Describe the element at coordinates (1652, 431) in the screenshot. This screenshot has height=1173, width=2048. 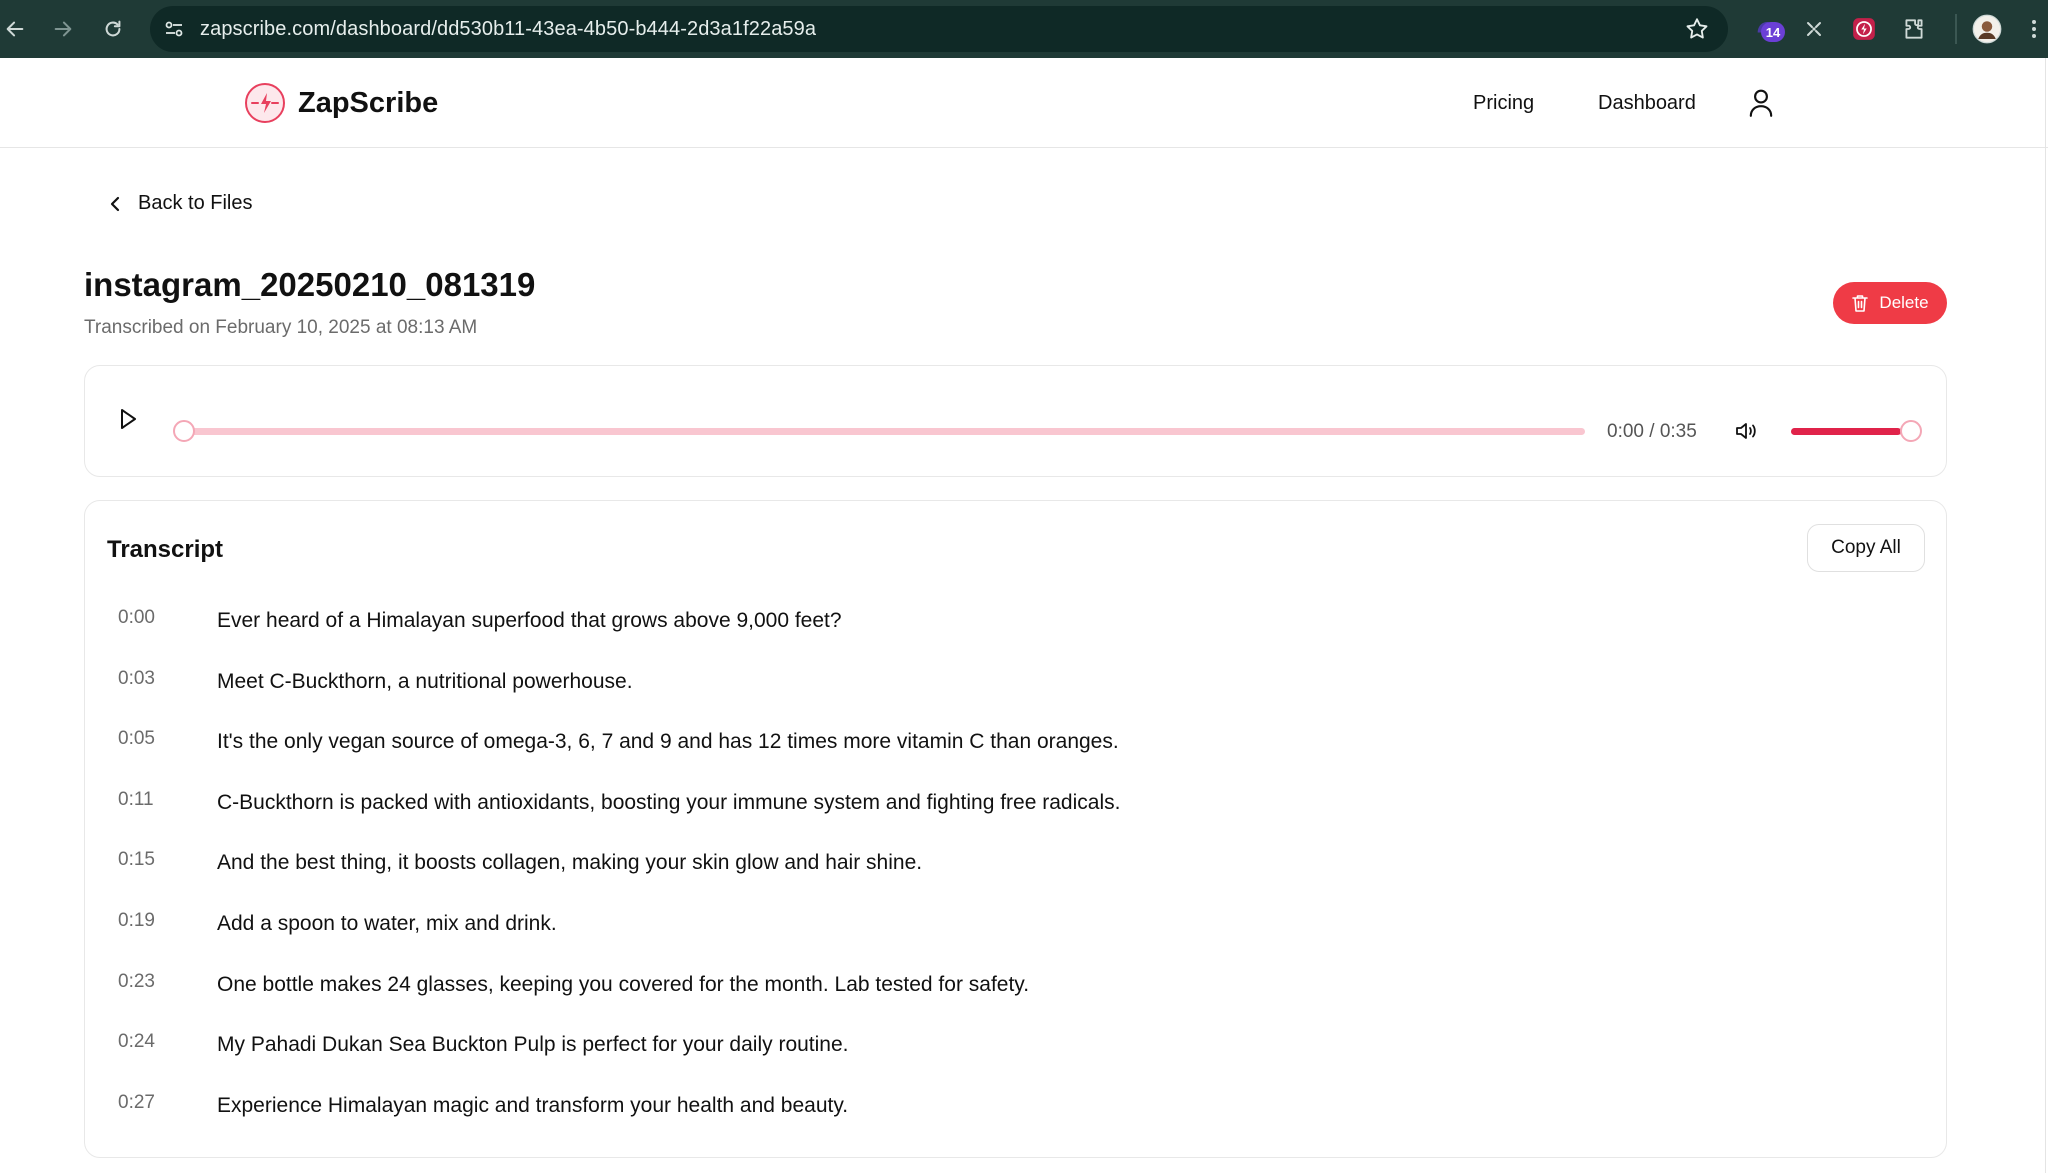
I see `playback-time: 0:00 / 0:35` at that location.